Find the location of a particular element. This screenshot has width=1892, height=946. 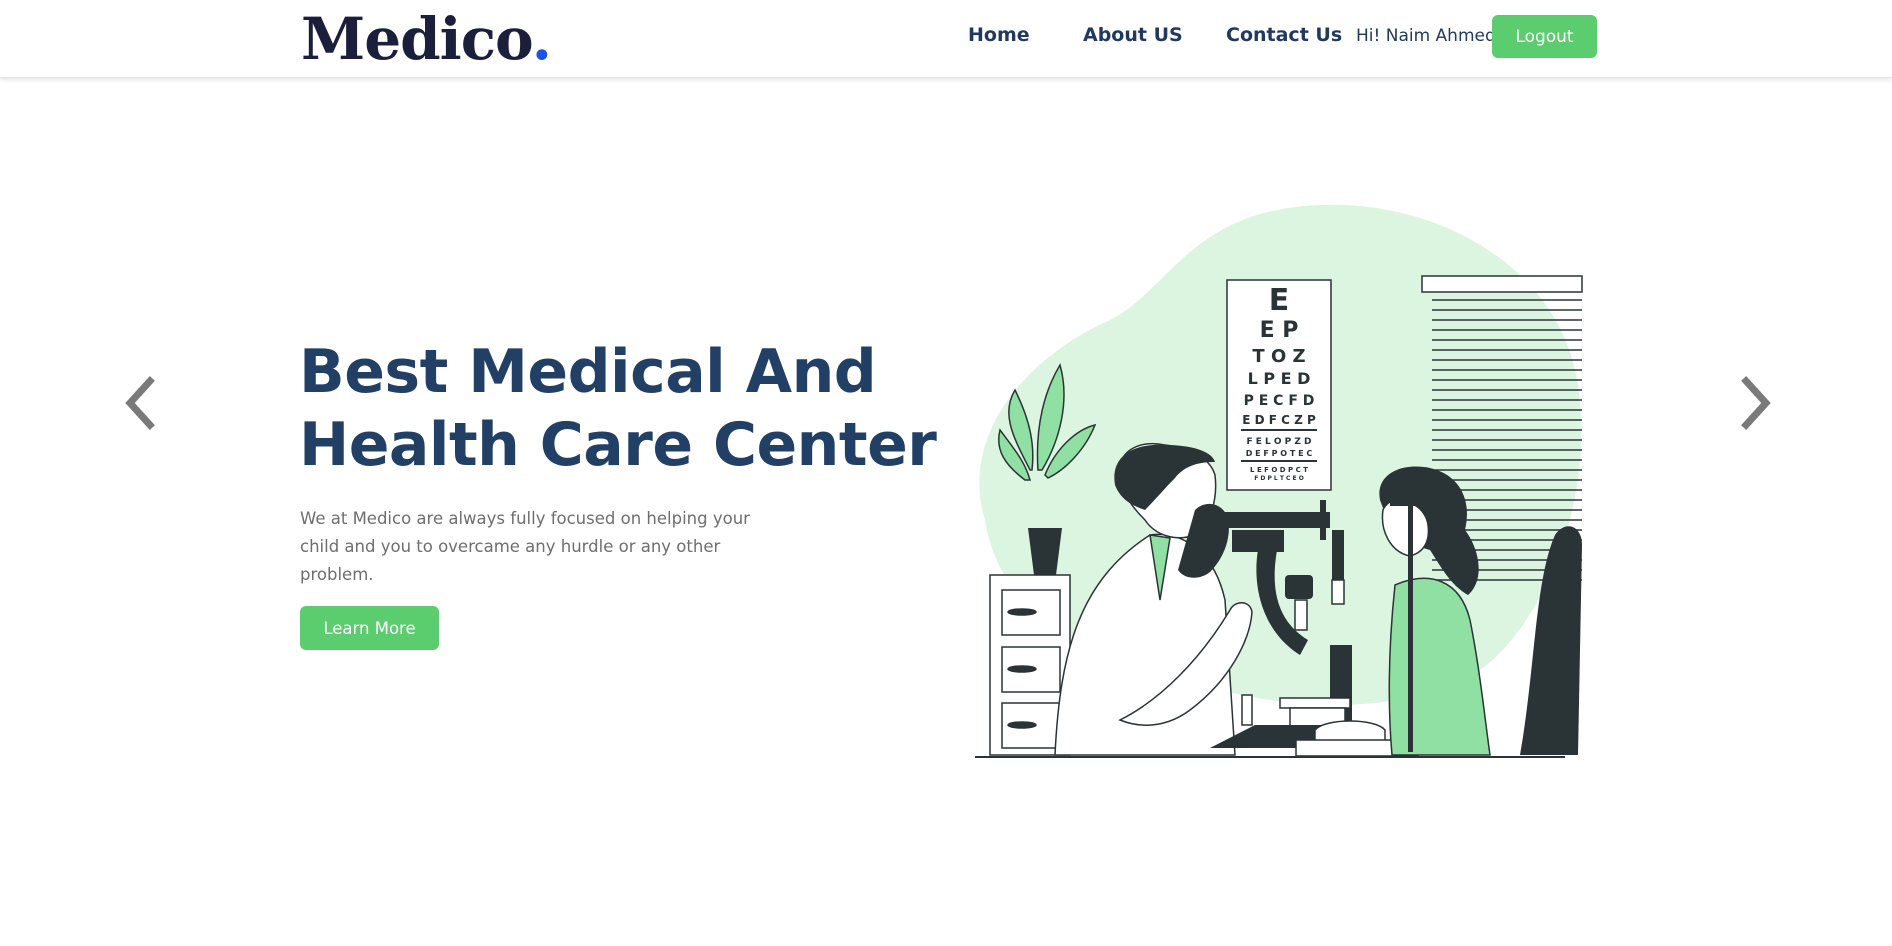

hero-title-line2: Health Care Center is located at coordinates (618, 445).